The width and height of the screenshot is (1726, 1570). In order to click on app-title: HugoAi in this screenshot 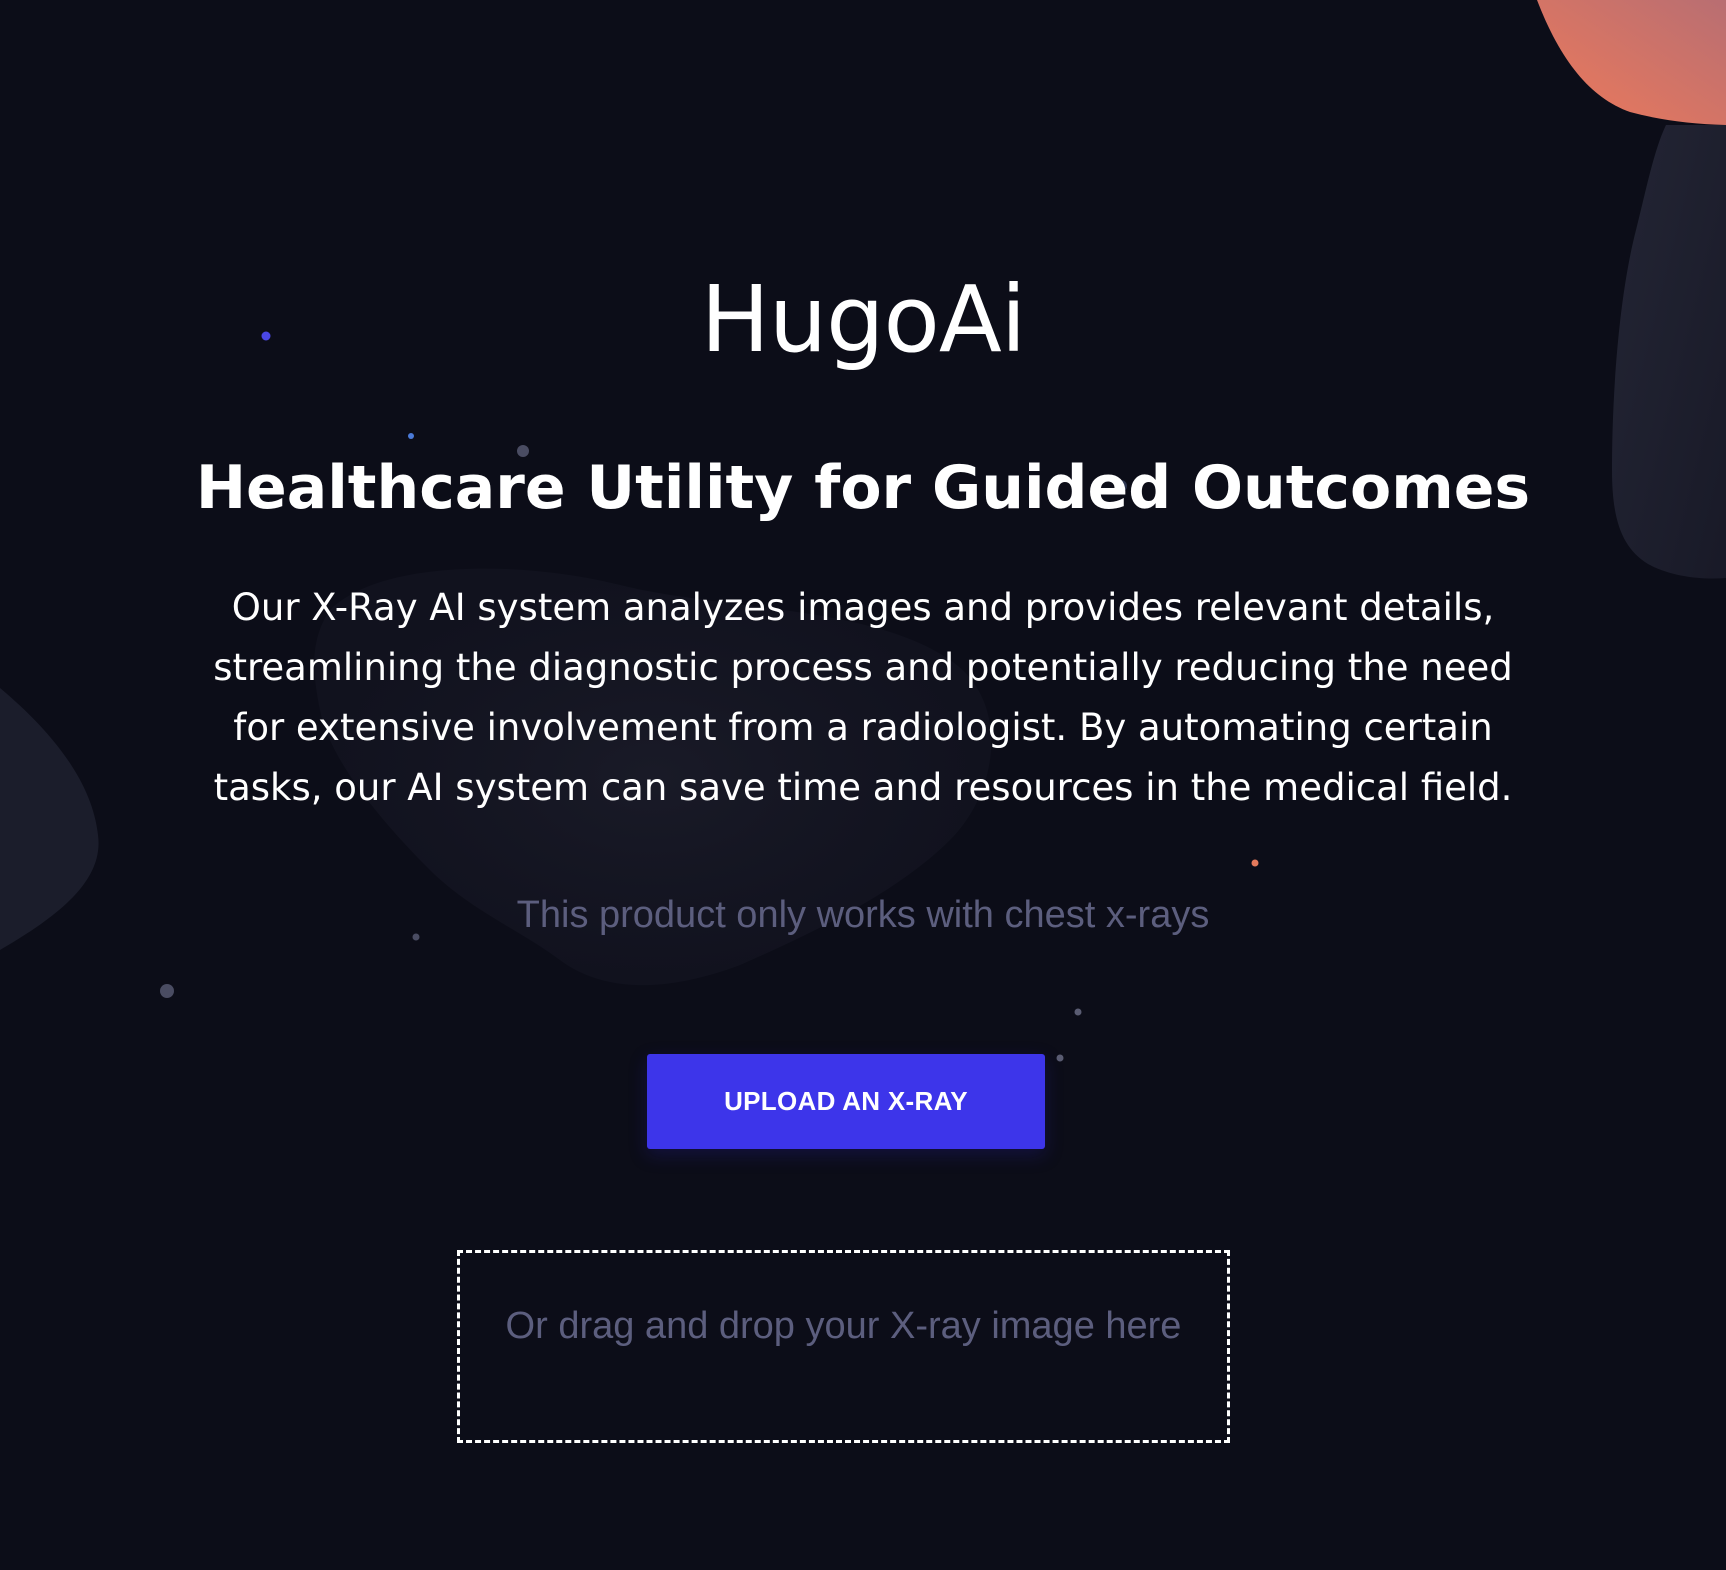, I will do `click(863, 319)`.